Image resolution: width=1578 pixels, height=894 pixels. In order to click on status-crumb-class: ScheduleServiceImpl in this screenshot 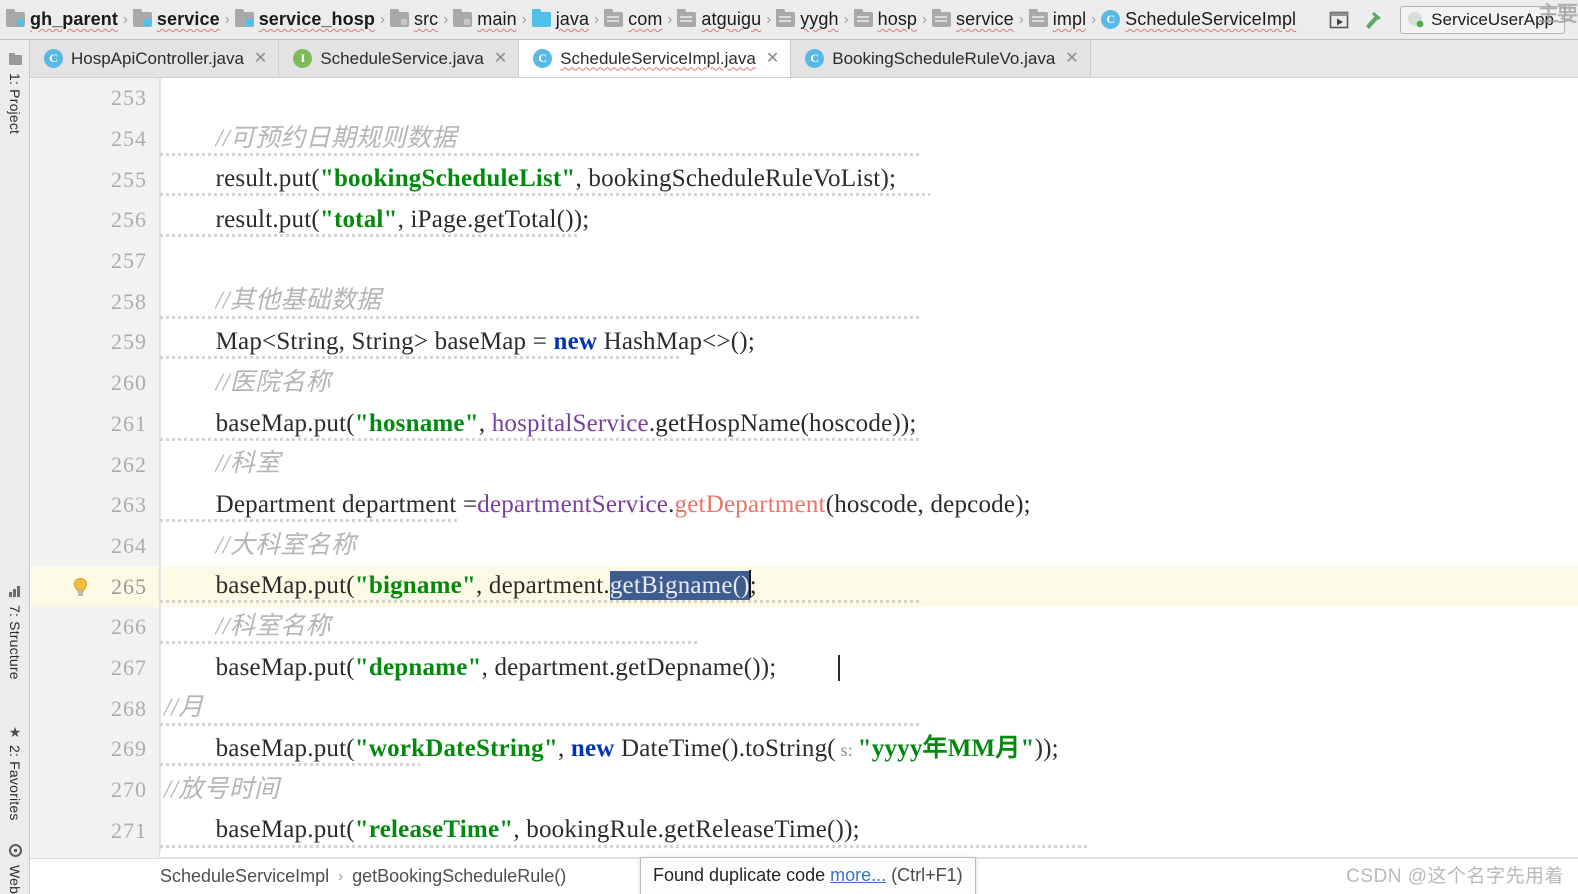, I will do `click(244, 876)`.